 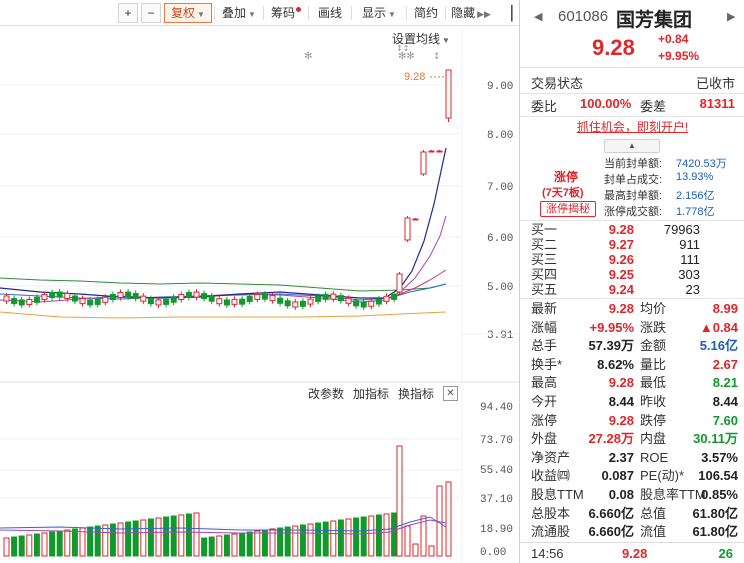 What do you see at coordinates (632, 146) in the screenshot?
I see `collapse-toggle-button: ▲` at bounding box center [632, 146].